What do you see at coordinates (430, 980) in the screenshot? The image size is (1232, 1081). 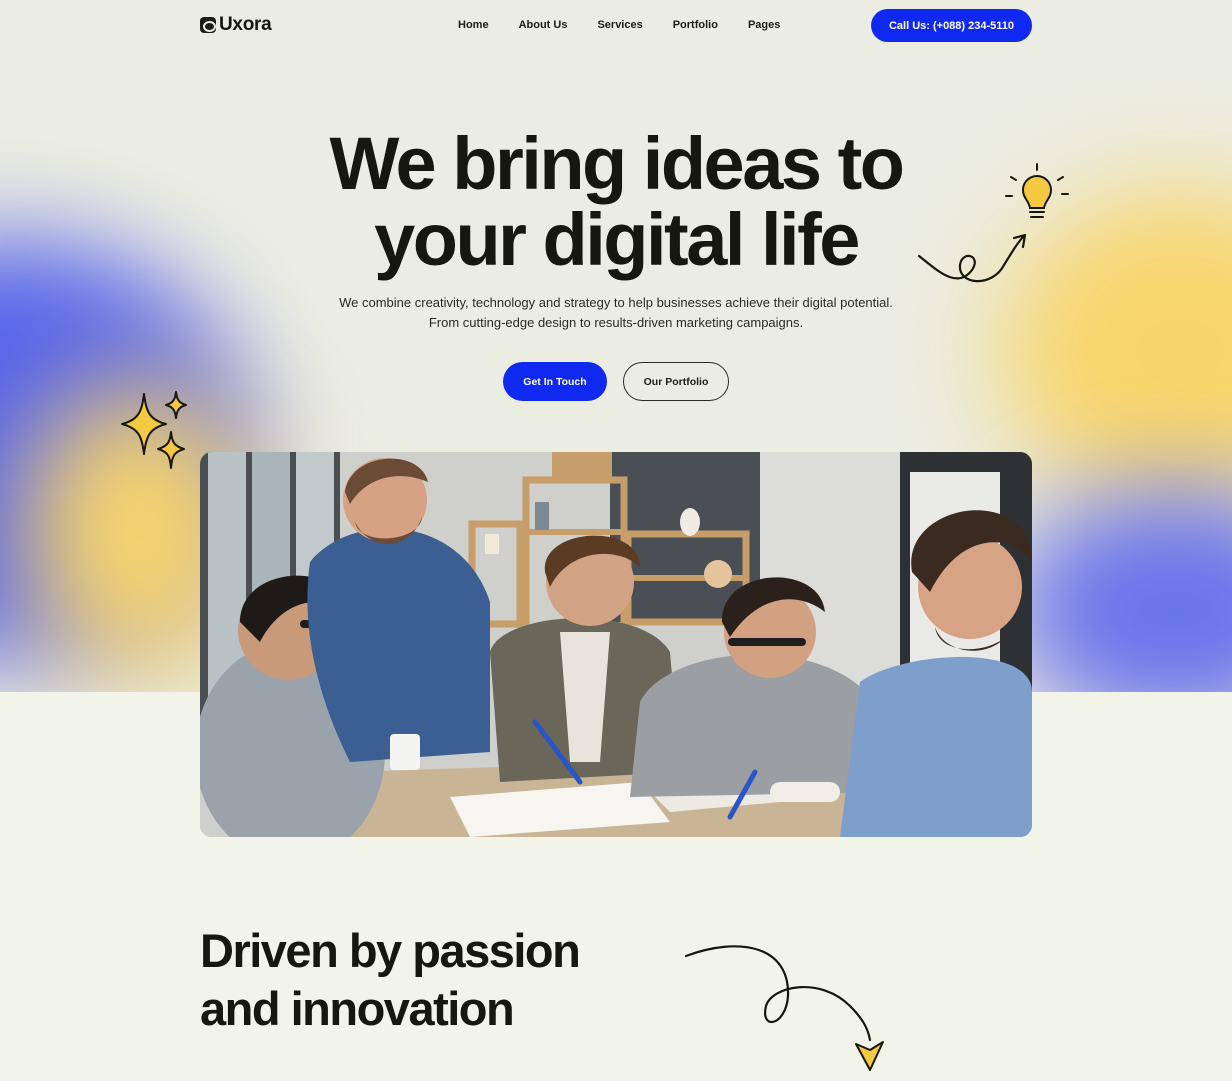 I see `section-title: Driven by passion and innovation` at bounding box center [430, 980].